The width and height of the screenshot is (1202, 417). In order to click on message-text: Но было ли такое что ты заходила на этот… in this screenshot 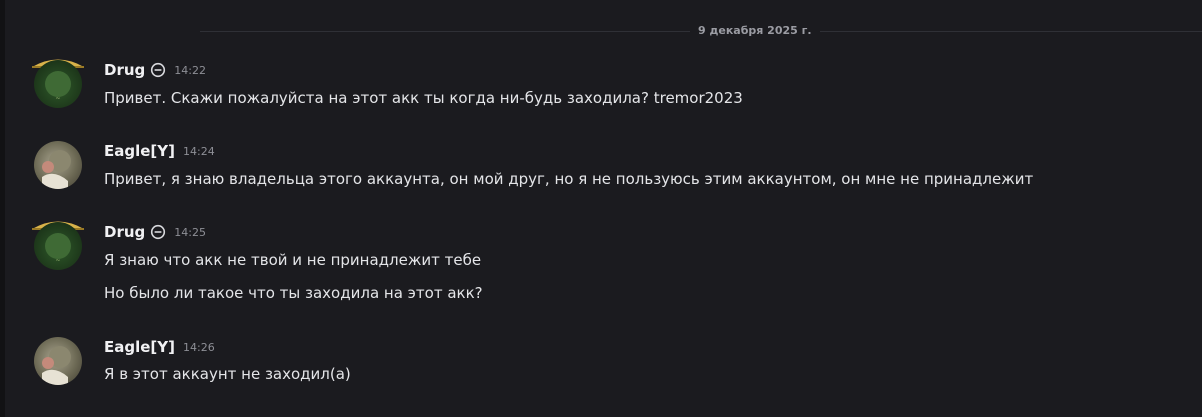, I will do `click(293, 293)`.